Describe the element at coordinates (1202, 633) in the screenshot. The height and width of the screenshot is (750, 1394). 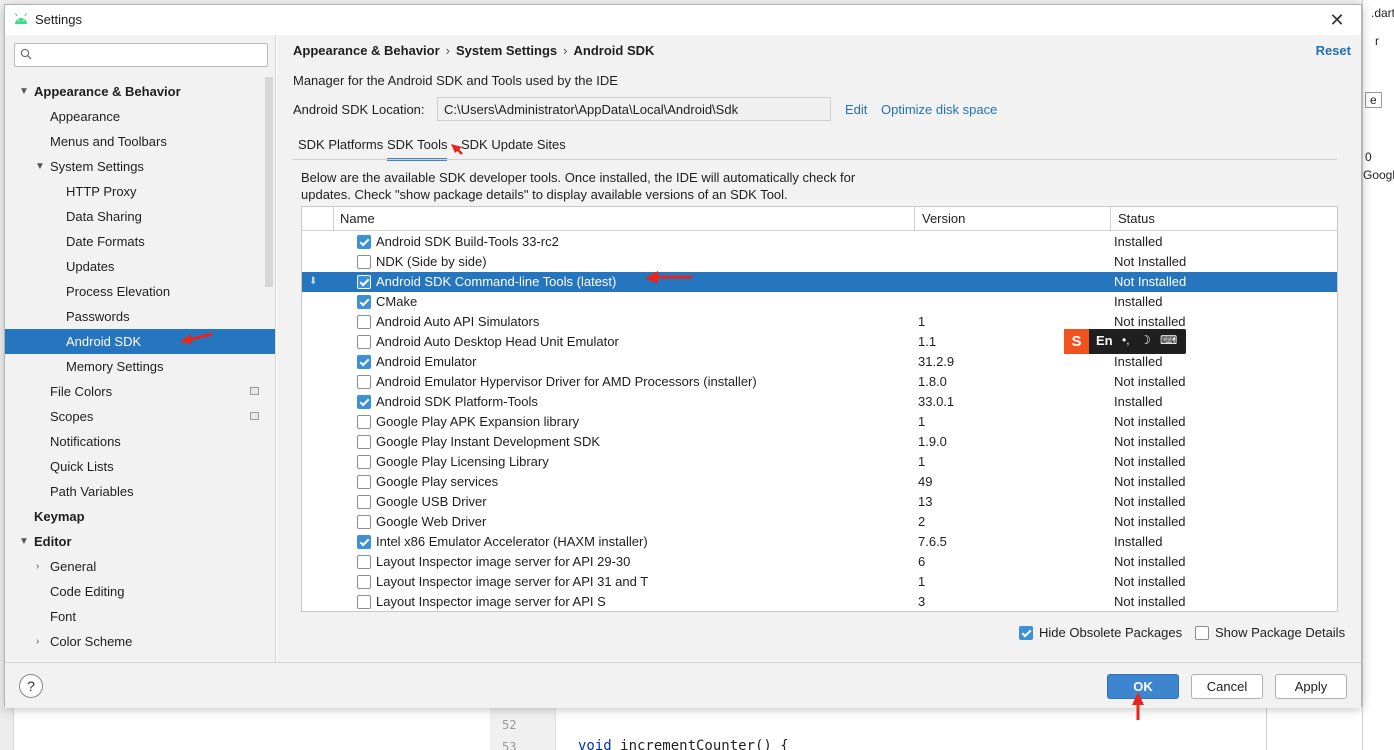
I see `show-package-details-checkbox` at that location.